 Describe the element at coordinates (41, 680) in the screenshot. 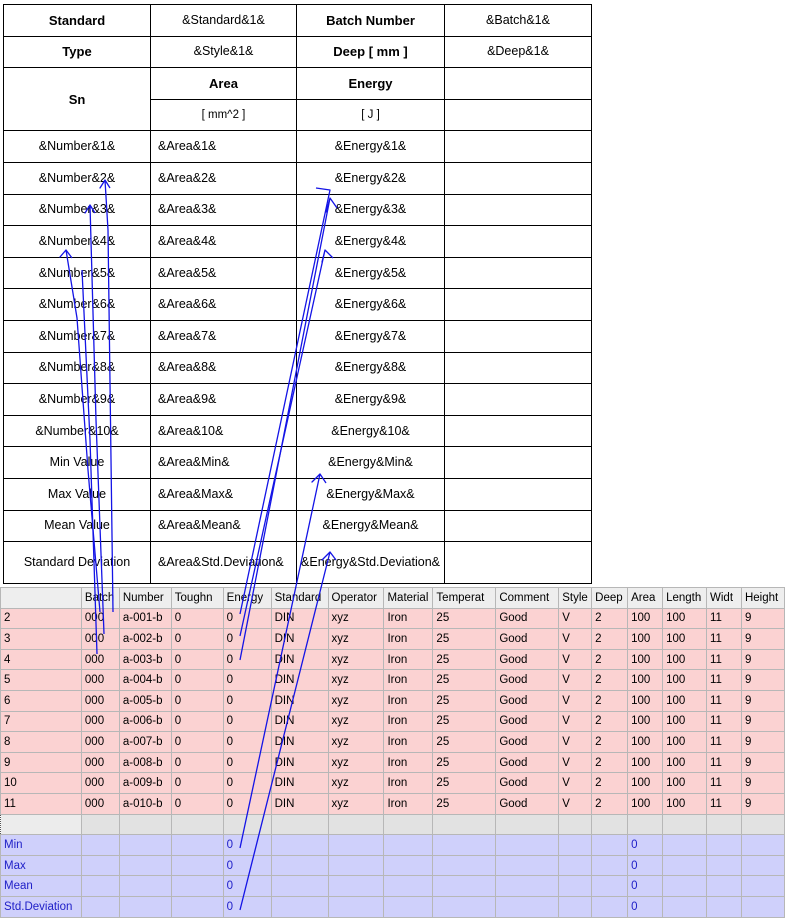

I see `grid-cell: 5` at that location.